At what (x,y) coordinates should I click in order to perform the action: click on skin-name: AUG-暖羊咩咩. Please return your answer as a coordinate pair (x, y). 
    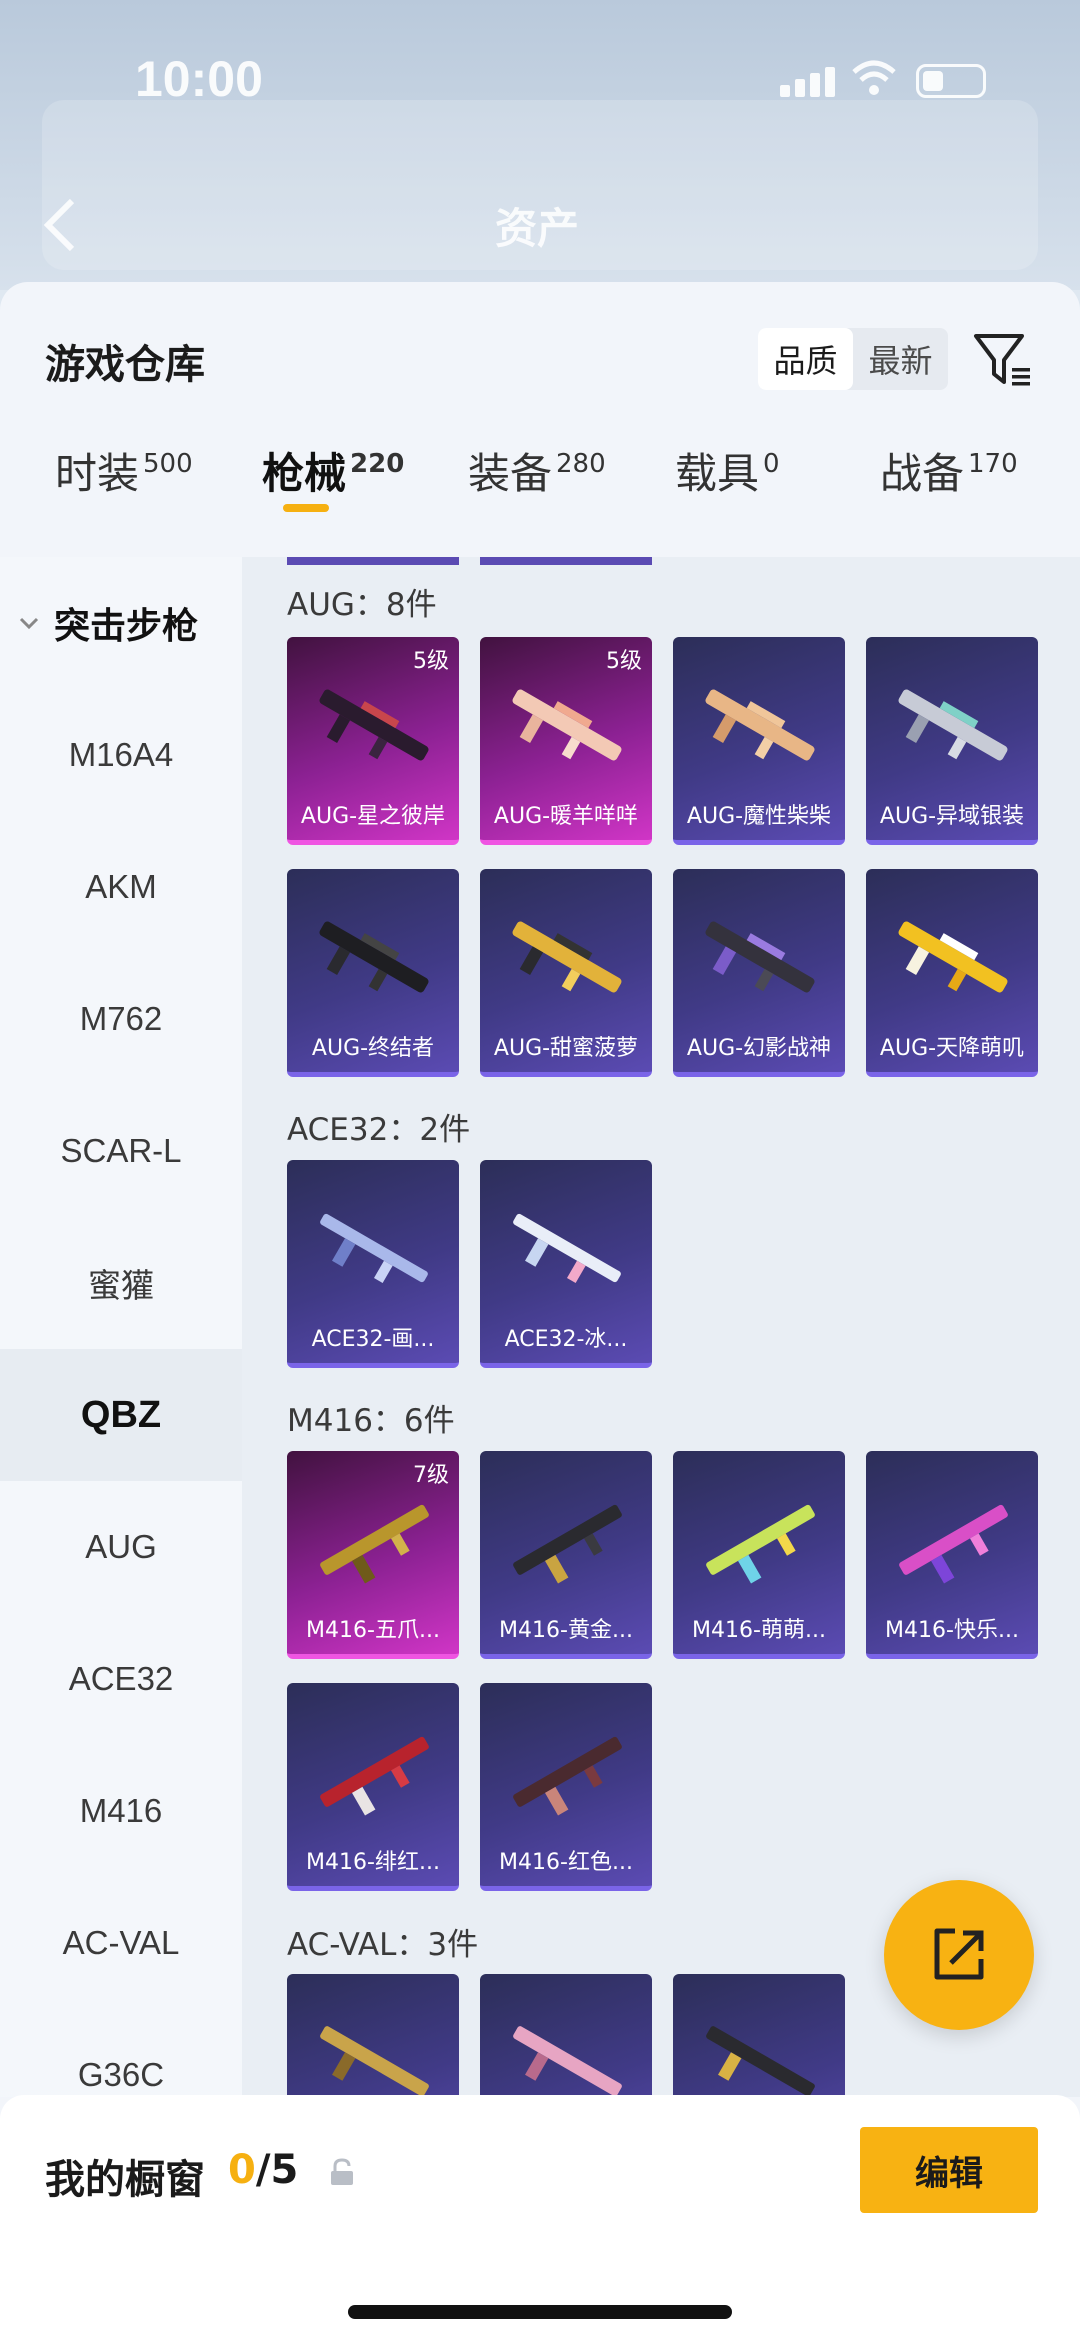
    Looking at the image, I should click on (566, 816).